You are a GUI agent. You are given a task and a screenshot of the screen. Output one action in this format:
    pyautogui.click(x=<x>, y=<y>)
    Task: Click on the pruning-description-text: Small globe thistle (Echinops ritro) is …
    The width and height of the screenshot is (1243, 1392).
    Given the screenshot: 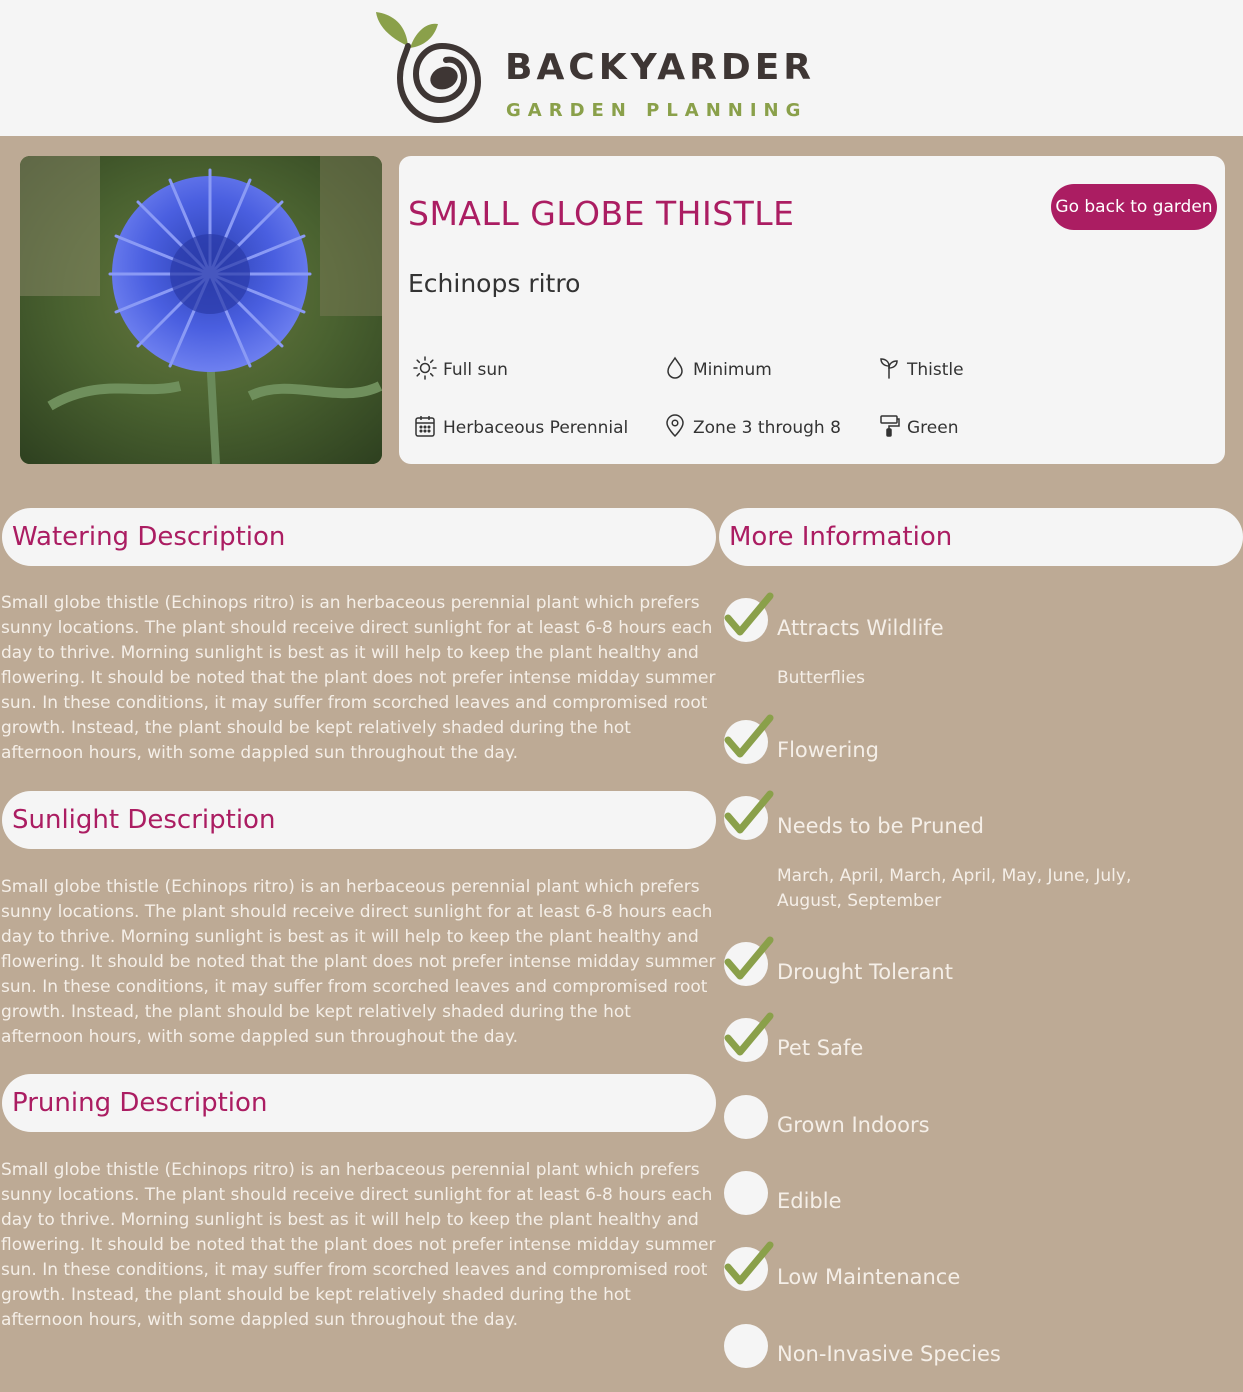 What is the action you would take?
    pyautogui.click(x=358, y=1245)
    